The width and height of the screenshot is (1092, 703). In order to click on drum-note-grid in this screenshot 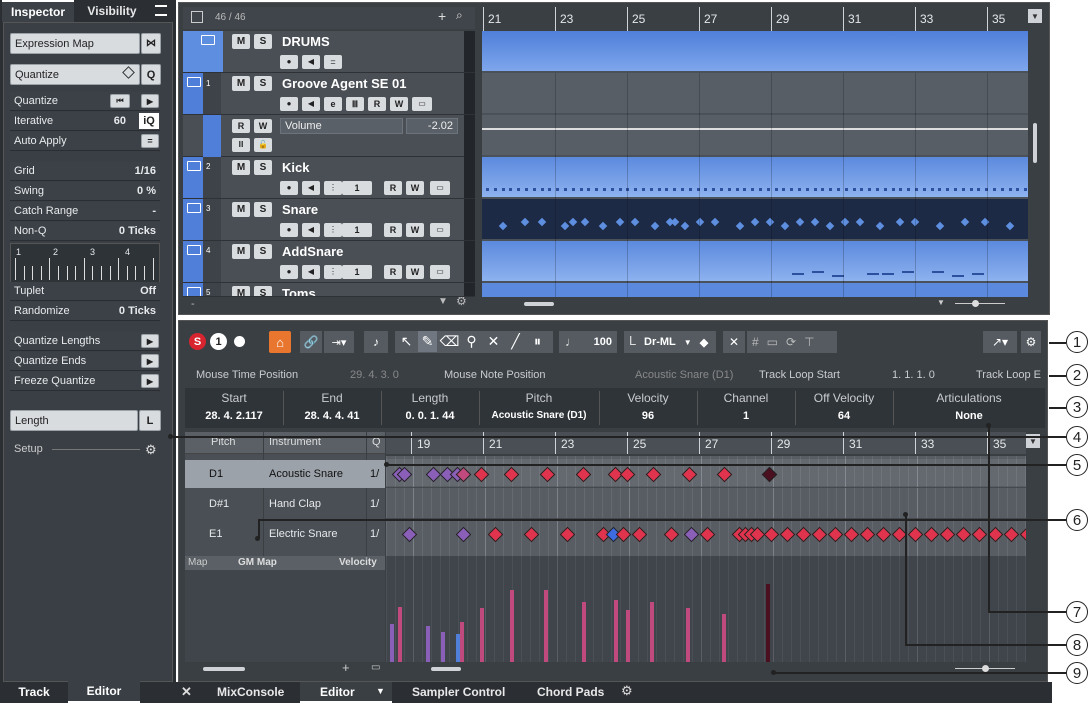, I will do `click(706, 506)`.